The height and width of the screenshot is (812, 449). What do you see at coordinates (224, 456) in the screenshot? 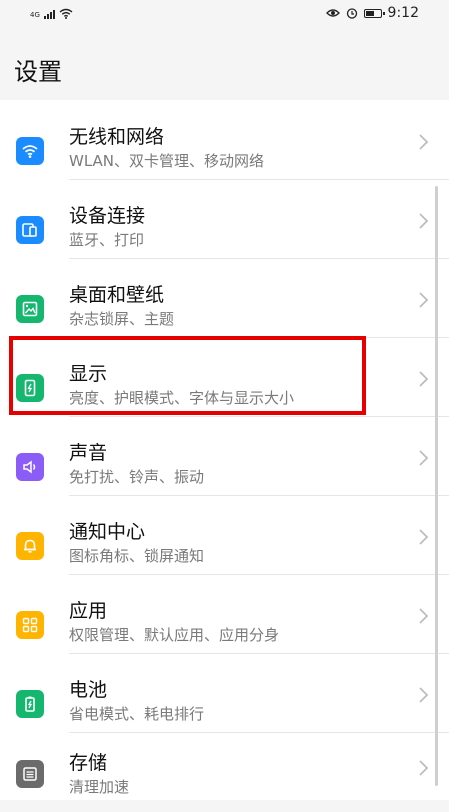
I see `settings-item-sound: 声音 免打扰、铃声、振动` at bounding box center [224, 456].